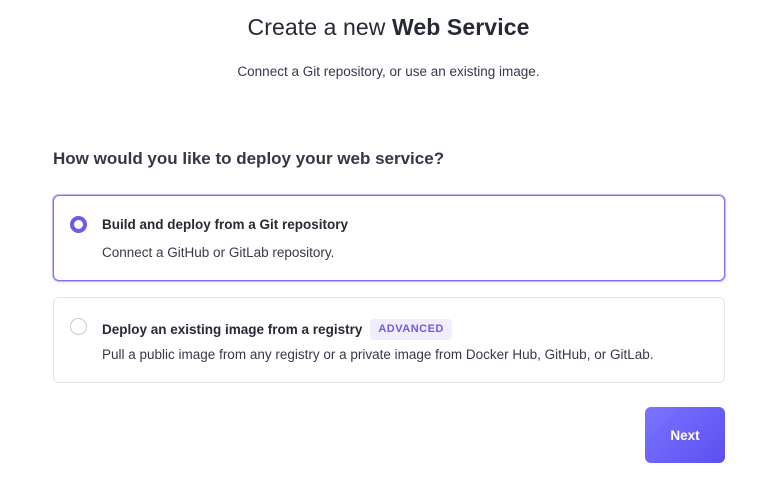 The image size is (761, 481). I want to click on page-title-prefix: Create a new, so click(319, 27).